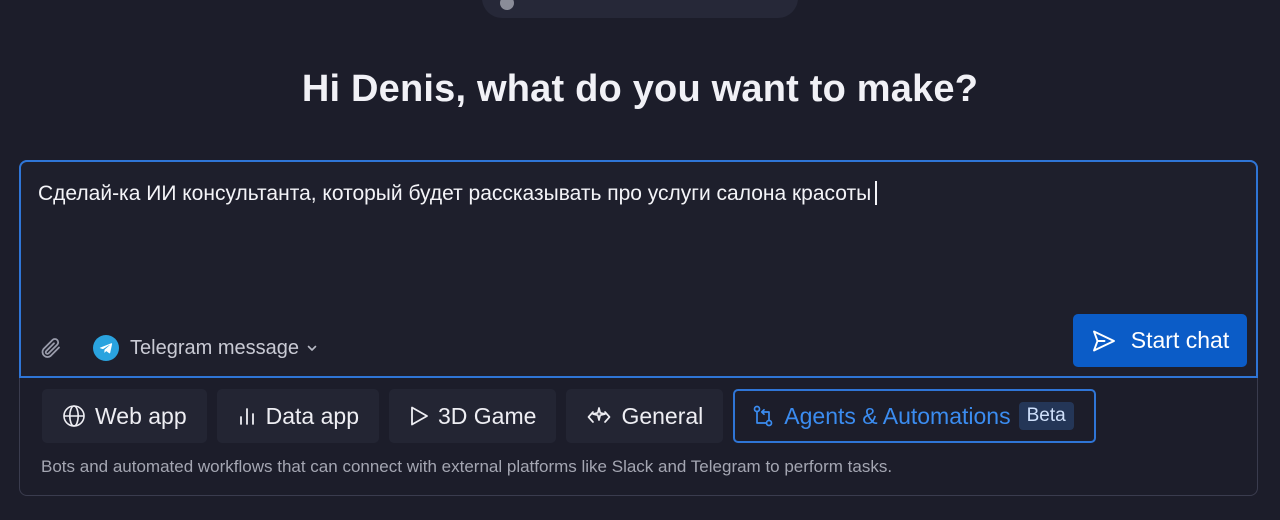 Image resolution: width=1280 pixels, height=520 pixels. What do you see at coordinates (662, 415) in the screenshot?
I see `tab-label: General` at bounding box center [662, 415].